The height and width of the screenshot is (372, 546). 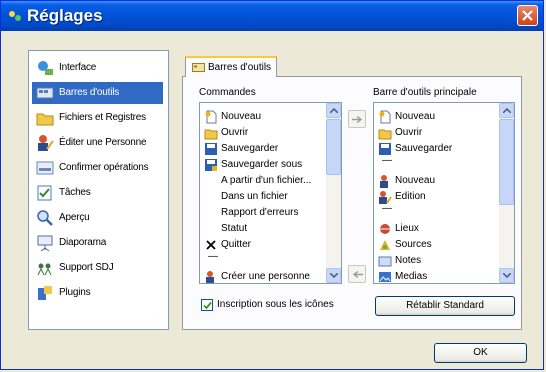 I want to click on nav-item-files: Fichiers et Registres, so click(x=97, y=118).